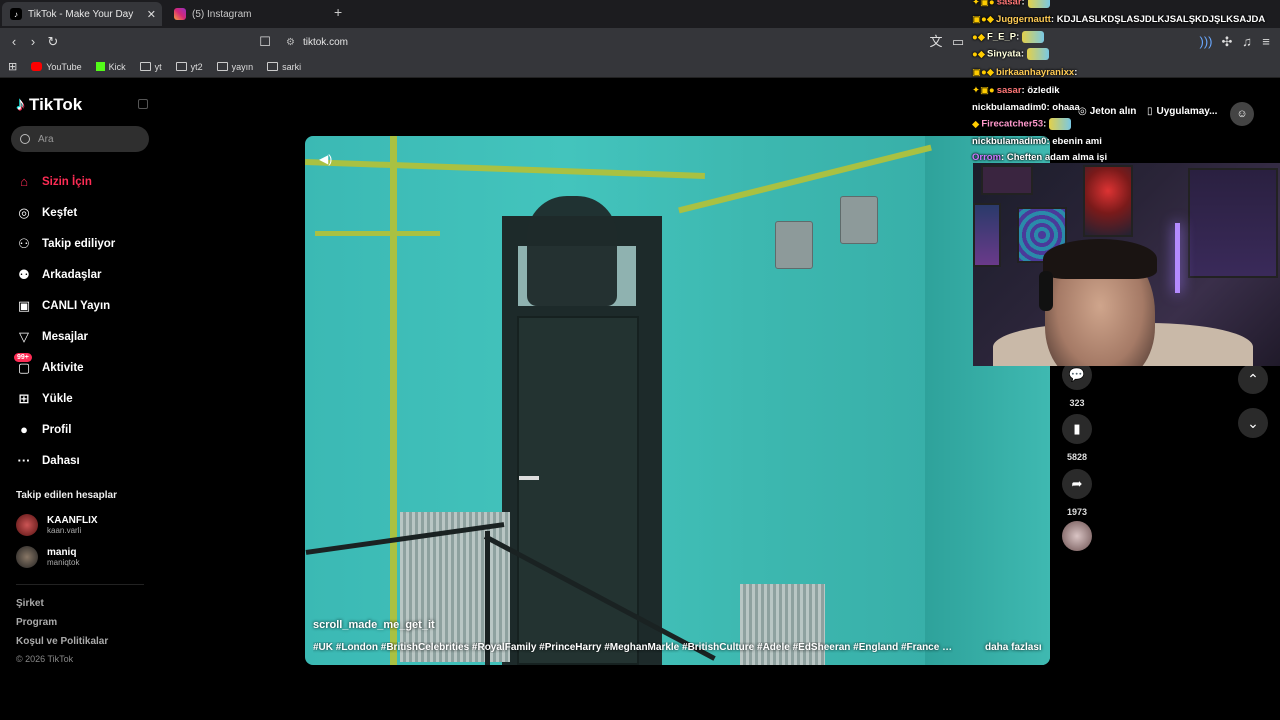 The image size is (1280, 720). What do you see at coordinates (180, 14) in the screenshot?
I see `instagram-favicon-icon` at bounding box center [180, 14].